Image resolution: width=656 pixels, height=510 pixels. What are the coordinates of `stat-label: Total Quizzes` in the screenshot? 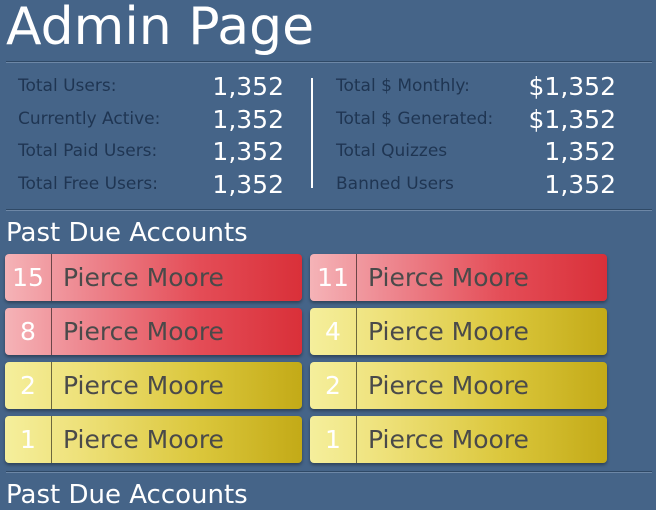 It's located at (392, 151).